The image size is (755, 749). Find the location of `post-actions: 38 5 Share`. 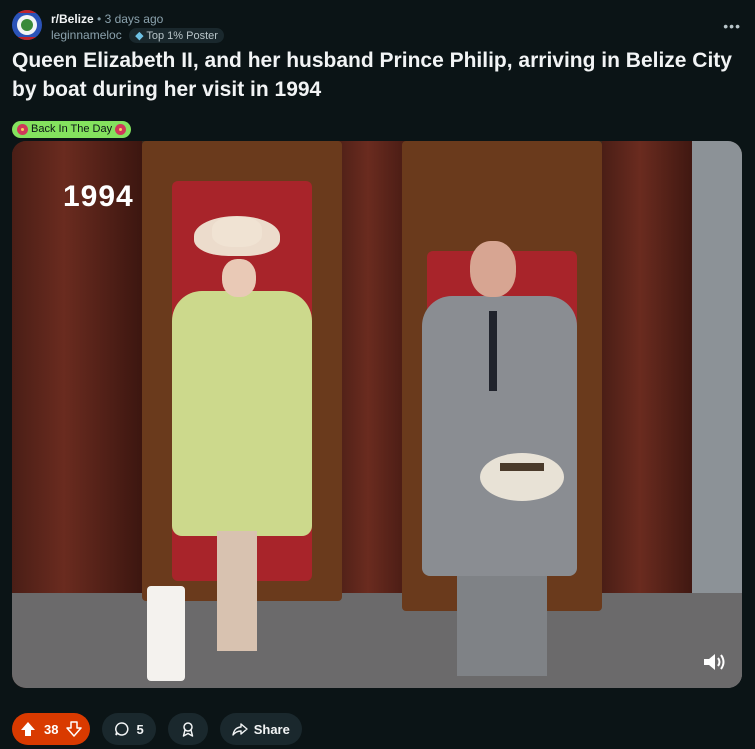

post-actions: 38 5 Share is located at coordinates (157, 729).